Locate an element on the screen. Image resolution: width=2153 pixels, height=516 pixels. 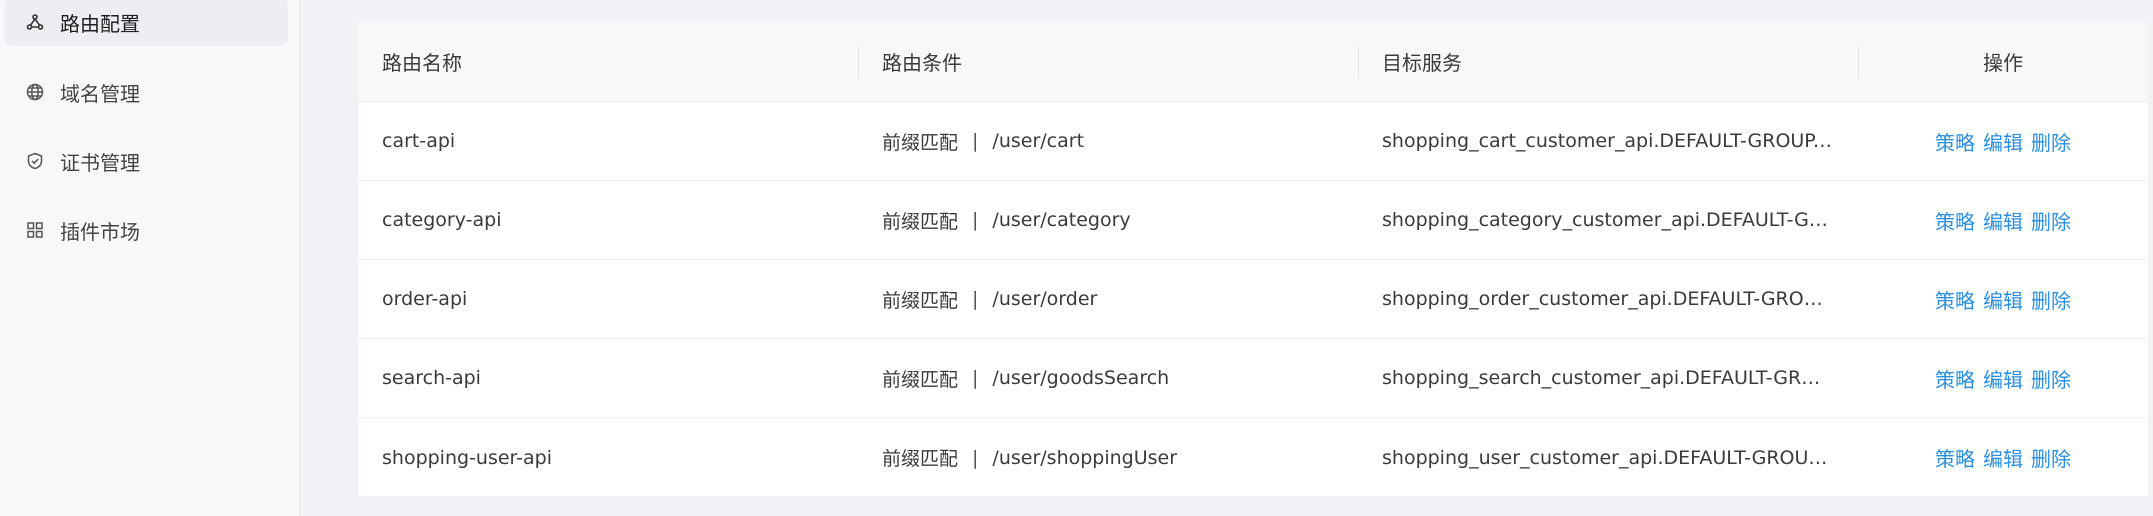
route-path: /user/cart is located at coordinates (1038, 141).